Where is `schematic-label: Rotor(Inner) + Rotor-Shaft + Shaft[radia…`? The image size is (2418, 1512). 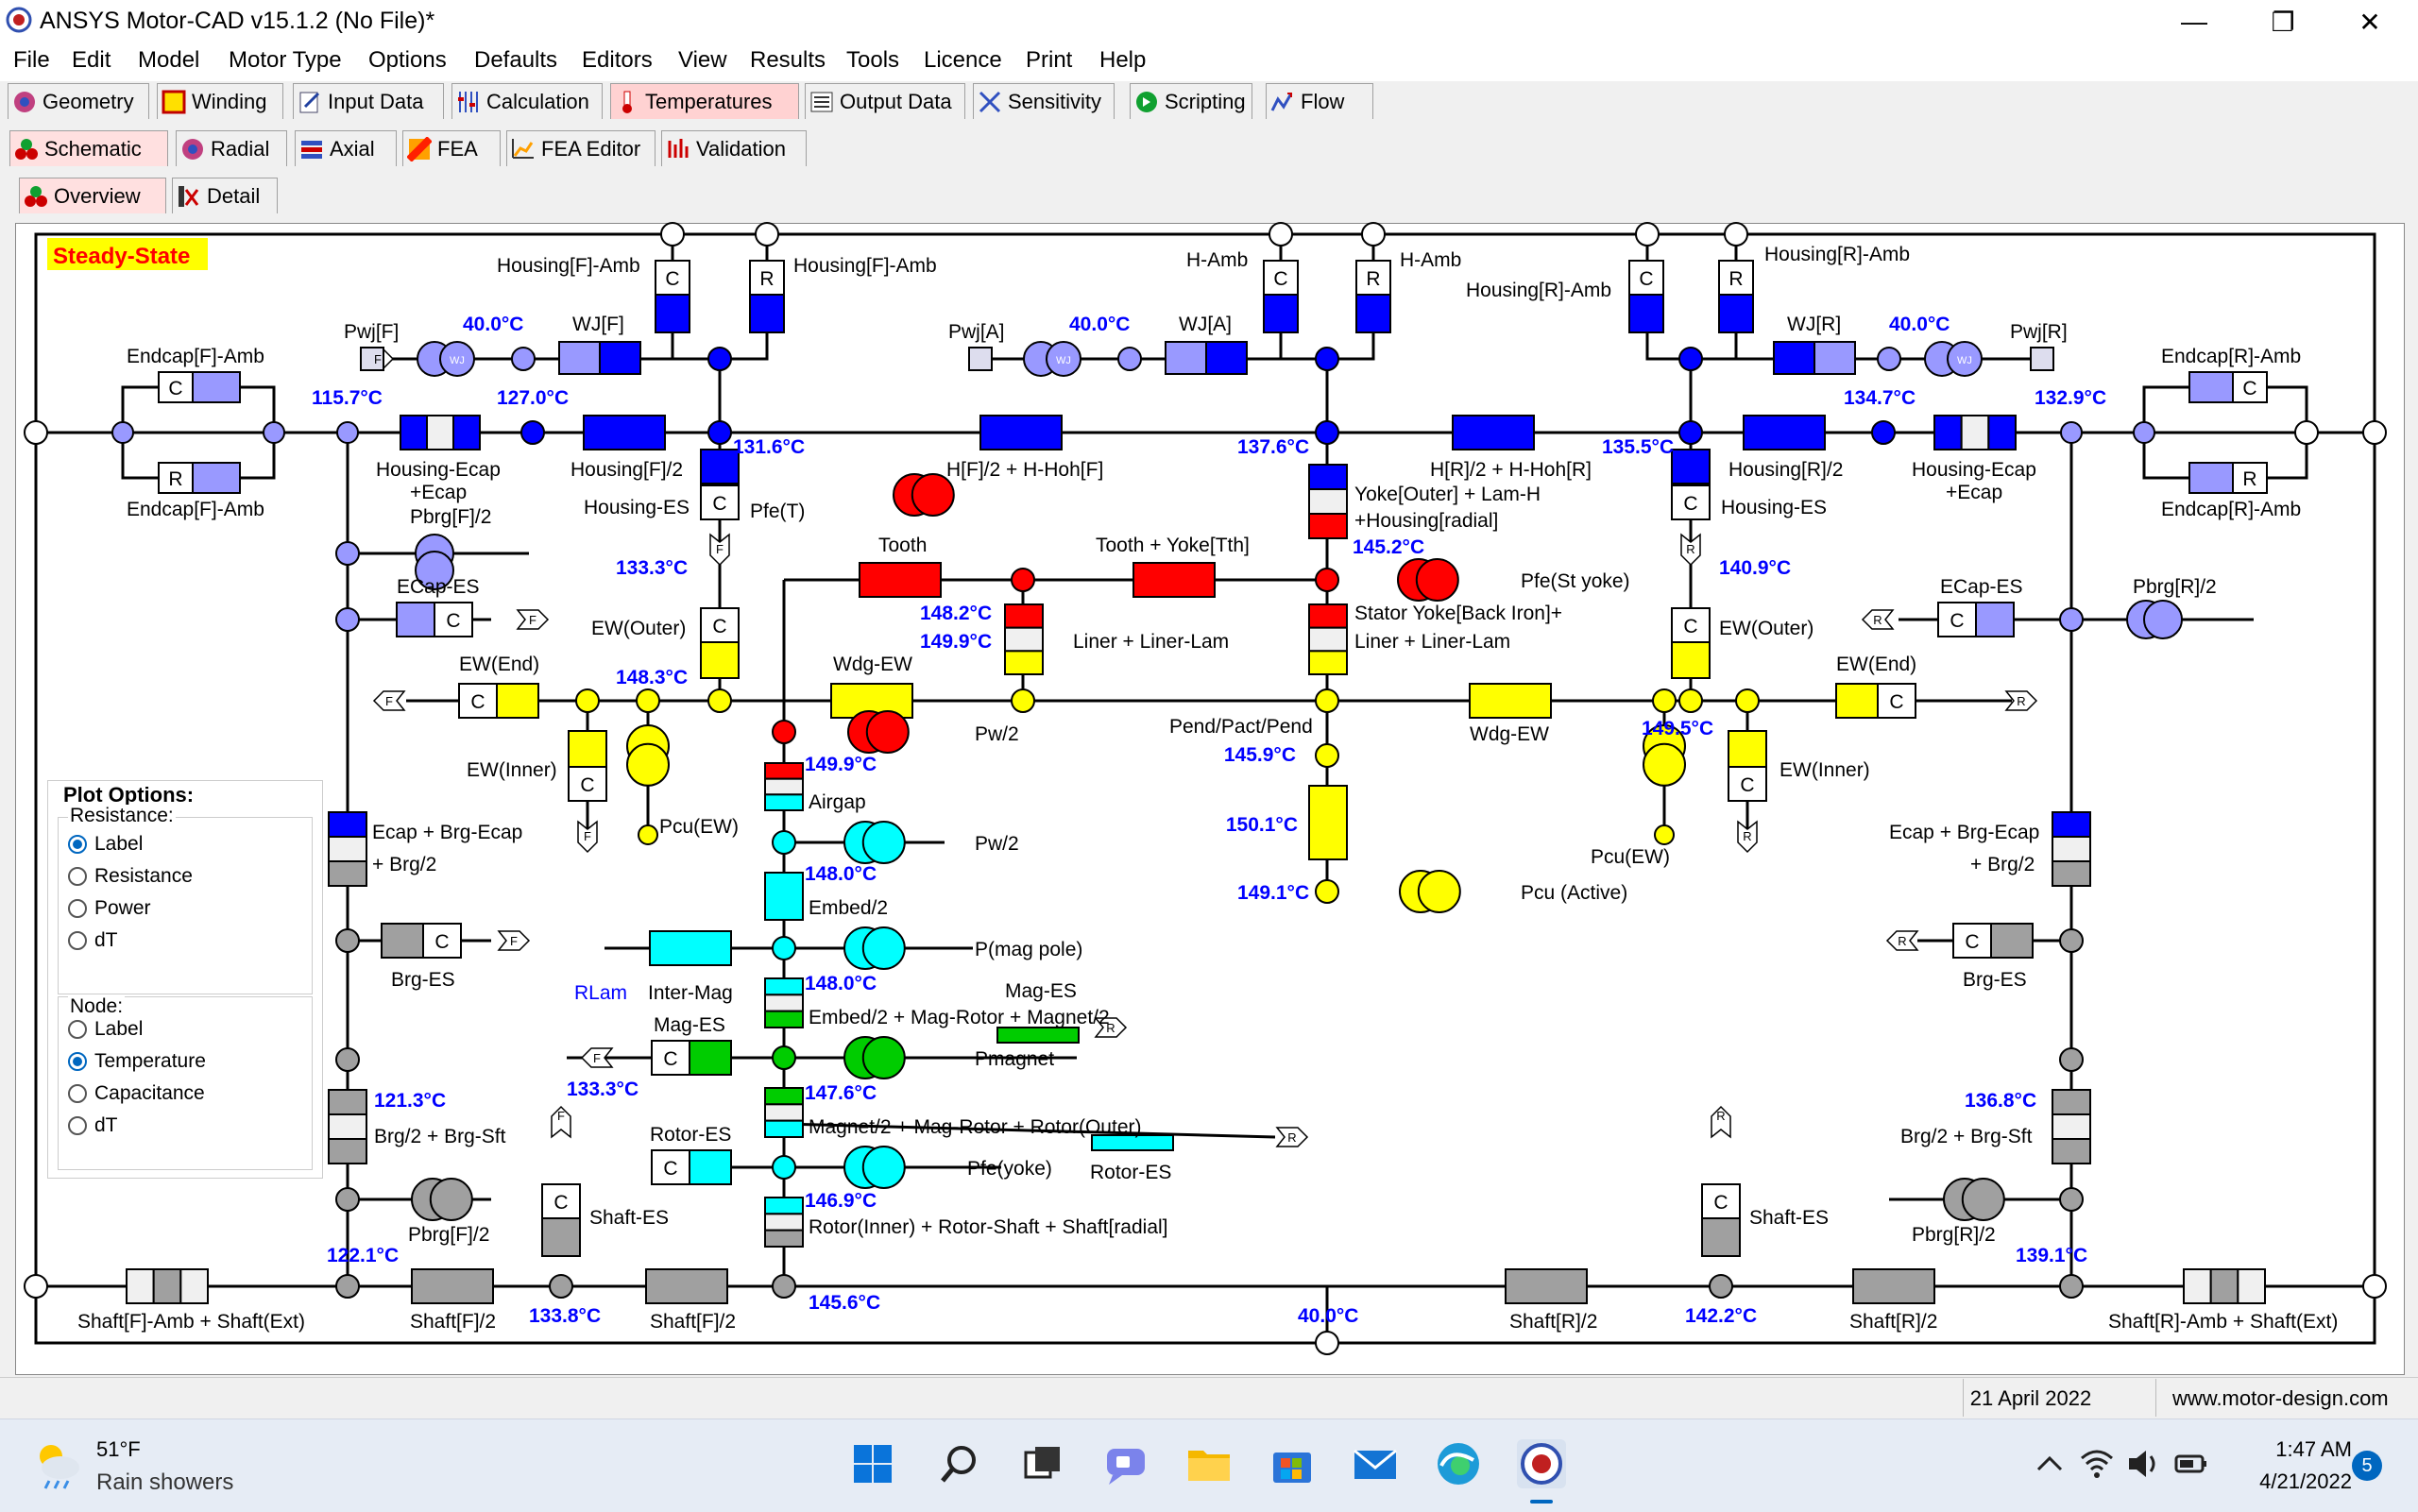
schematic-label: Rotor(Inner) + Rotor-Shaft + Shaft[radia… is located at coordinates (988, 1227).